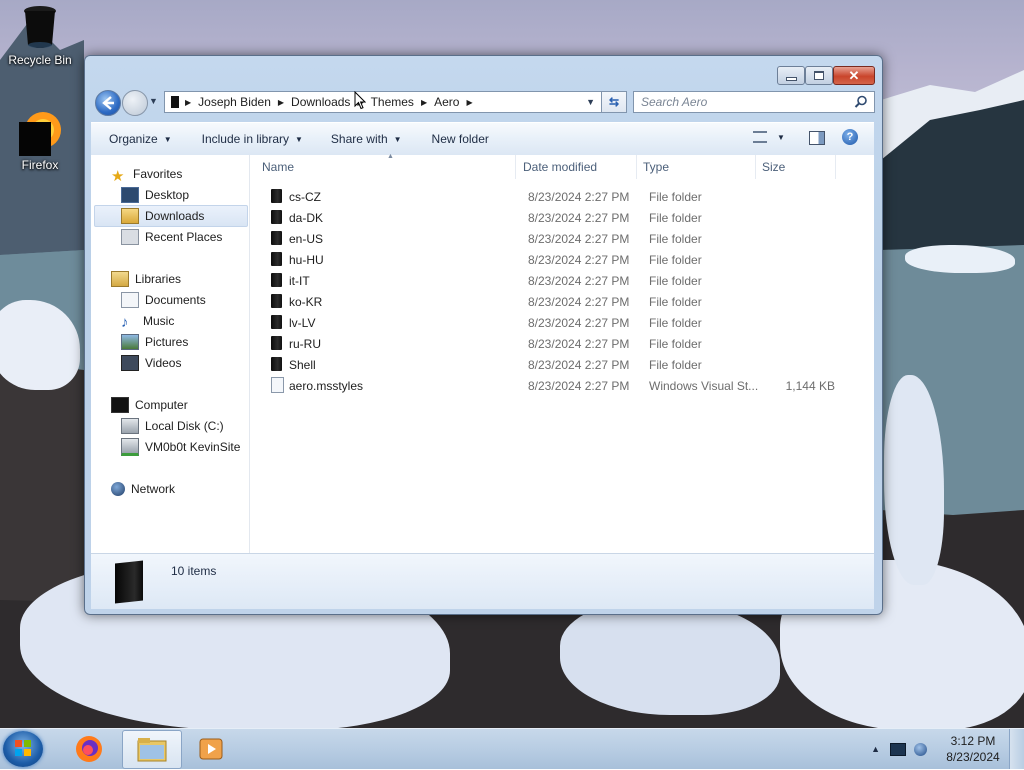 The image size is (1024, 770). Describe the element at coordinates (130, 363) in the screenshot. I see `videos-icon` at that location.